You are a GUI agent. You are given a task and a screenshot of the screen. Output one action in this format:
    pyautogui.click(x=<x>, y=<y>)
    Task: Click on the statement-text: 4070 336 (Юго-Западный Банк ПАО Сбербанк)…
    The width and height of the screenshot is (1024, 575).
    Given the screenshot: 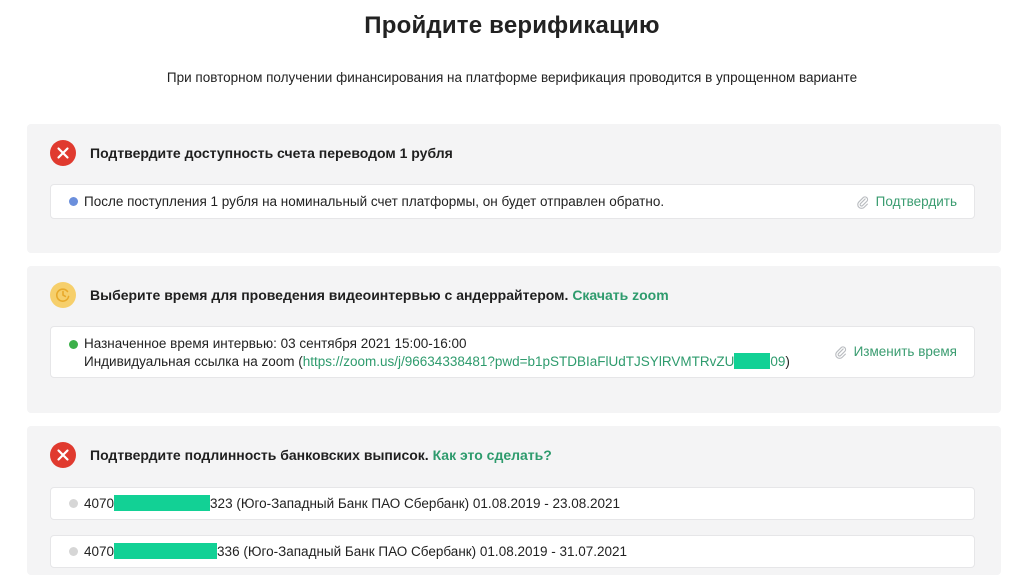 What is the action you would take?
    pyautogui.click(x=355, y=552)
    